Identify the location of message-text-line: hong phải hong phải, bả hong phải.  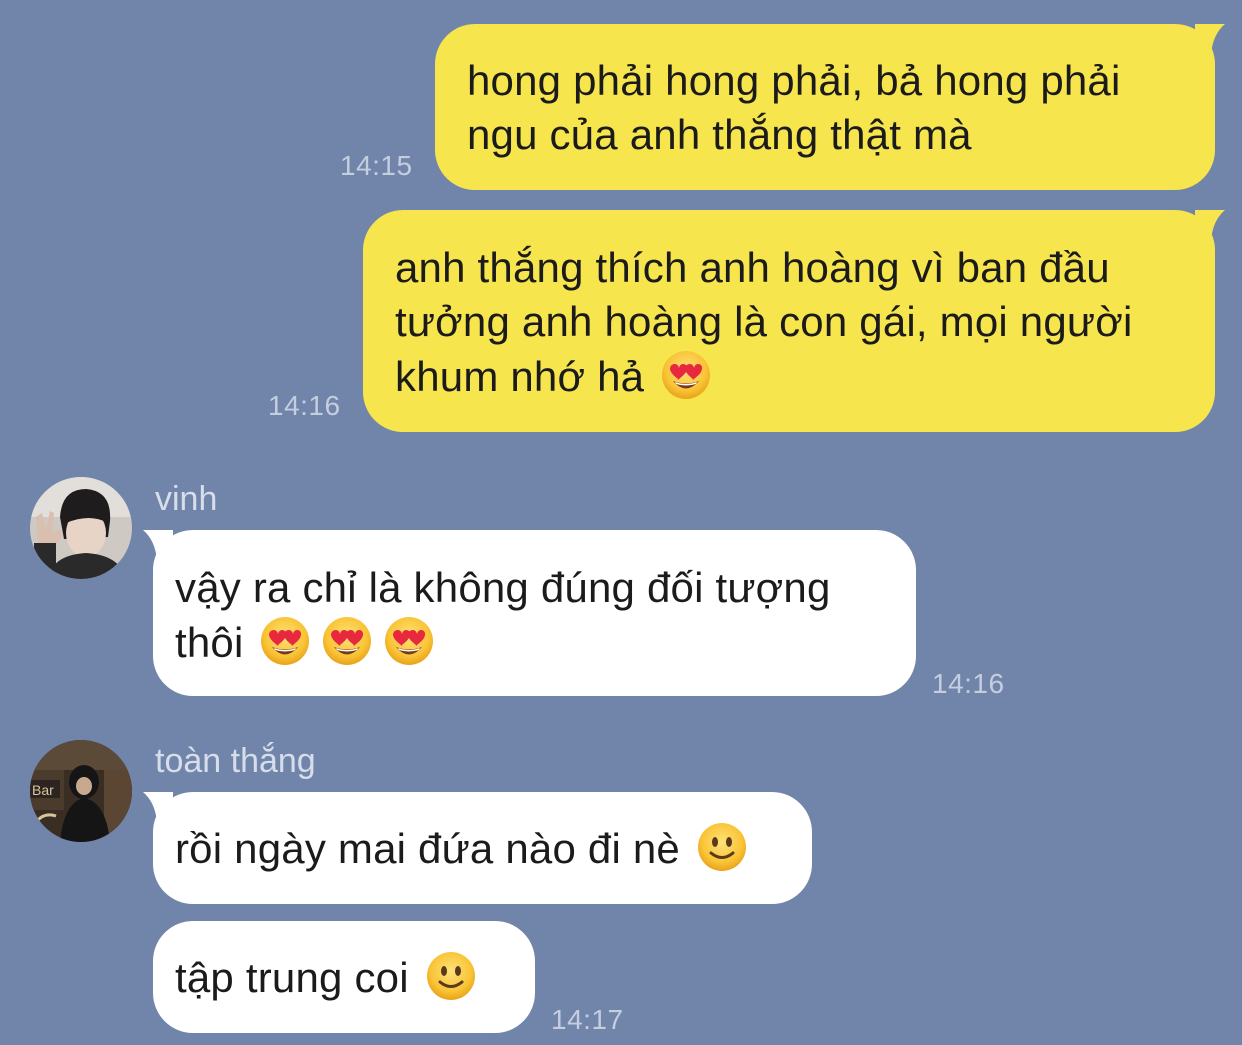
(794, 80).